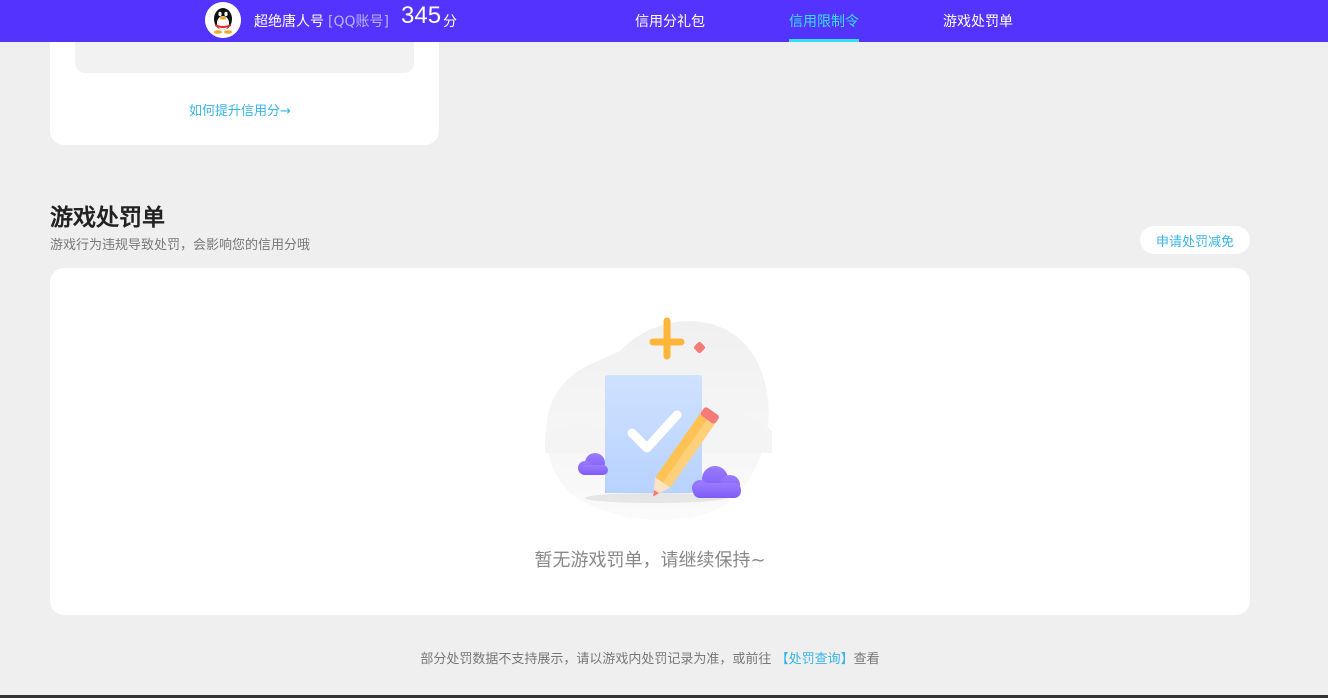  Describe the element at coordinates (421, 15) in the screenshot. I see `credit-score-value: 345` at that location.